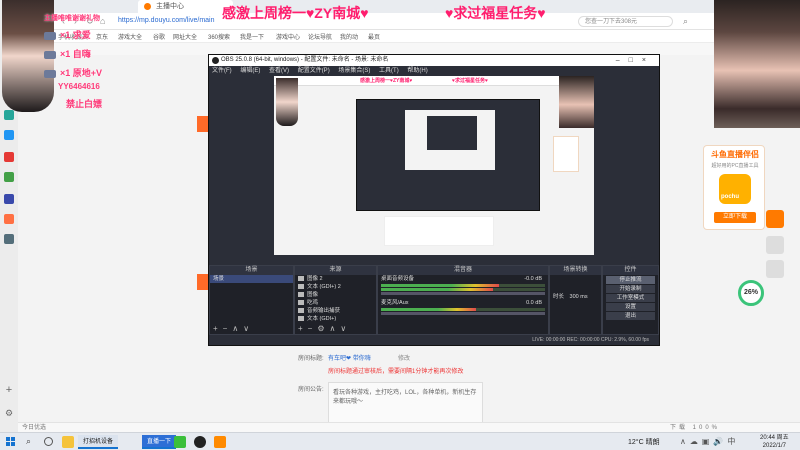  Describe the element at coordinates (251, 270) in the screenshot. I see `scenes-dock-title: 场景` at that location.